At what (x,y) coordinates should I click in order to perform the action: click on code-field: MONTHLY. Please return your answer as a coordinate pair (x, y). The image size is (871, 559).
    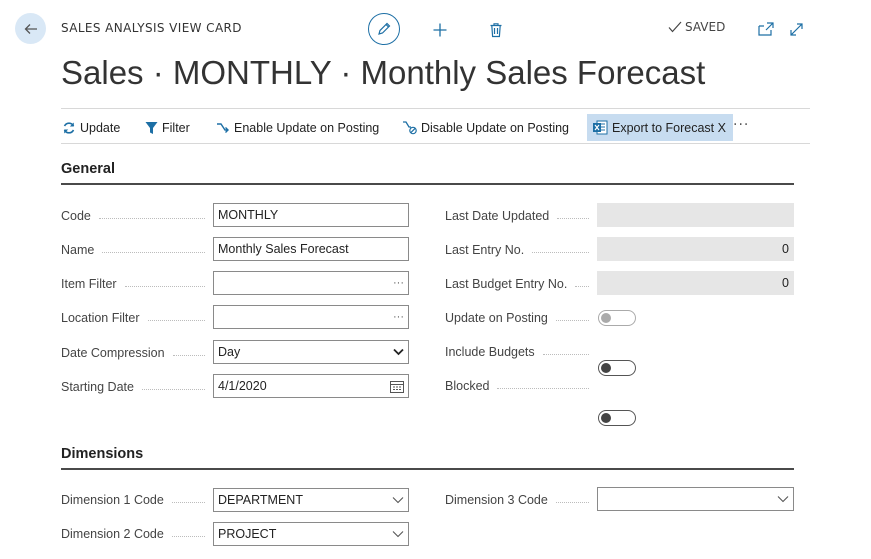
    Looking at the image, I should click on (311, 215).